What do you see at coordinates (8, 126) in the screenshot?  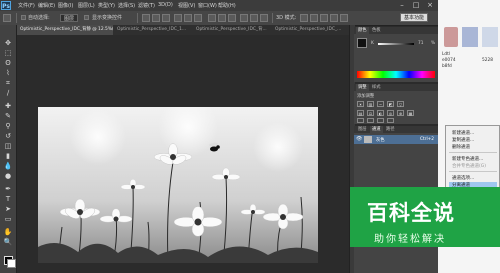 I see `clone-stamp-tool-icon: ⚲` at bounding box center [8, 126].